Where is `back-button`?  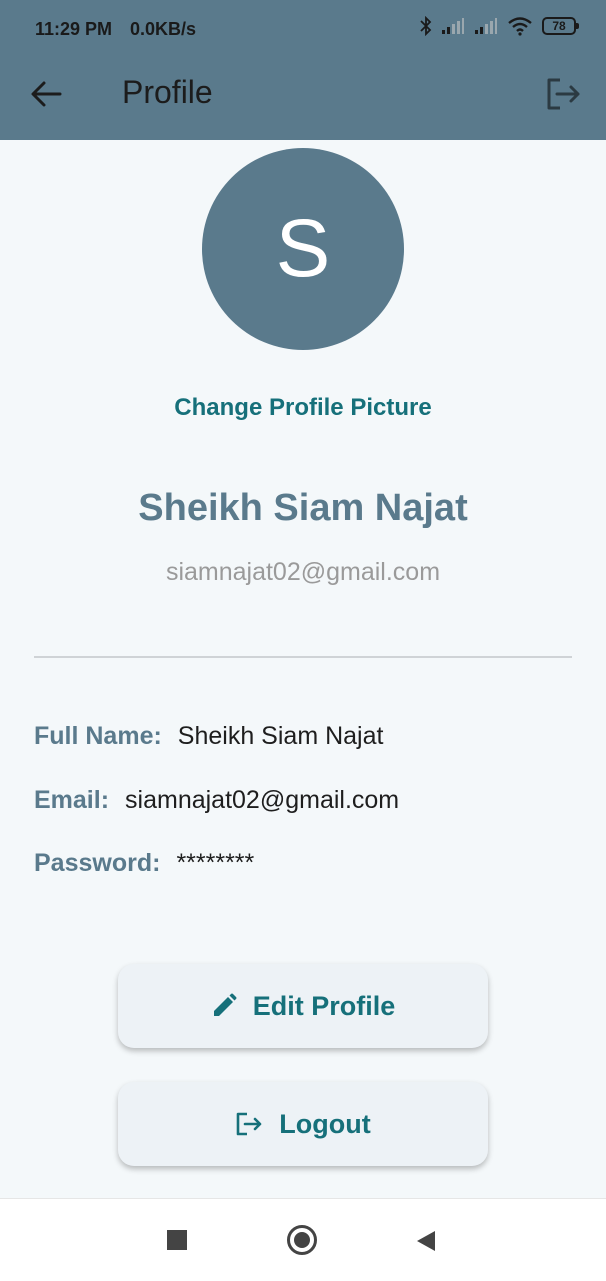
back-button is located at coordinates (48, 94).